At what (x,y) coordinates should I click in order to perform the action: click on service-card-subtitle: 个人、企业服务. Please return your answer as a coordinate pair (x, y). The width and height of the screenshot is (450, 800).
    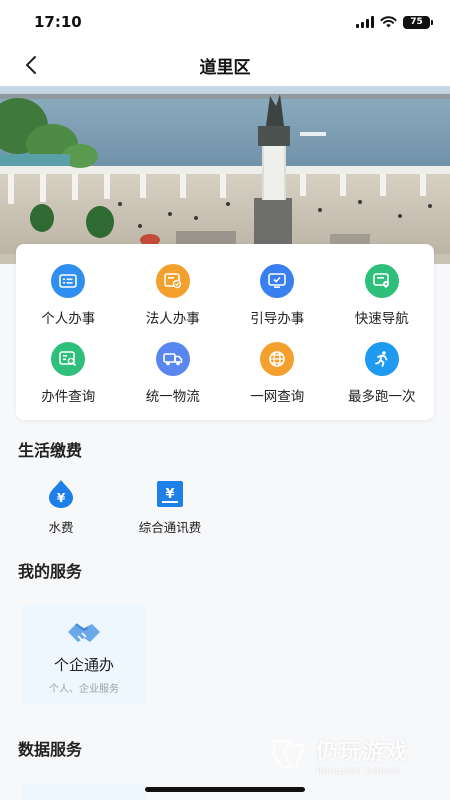
    Looking at the image, I should click on (84, 689).